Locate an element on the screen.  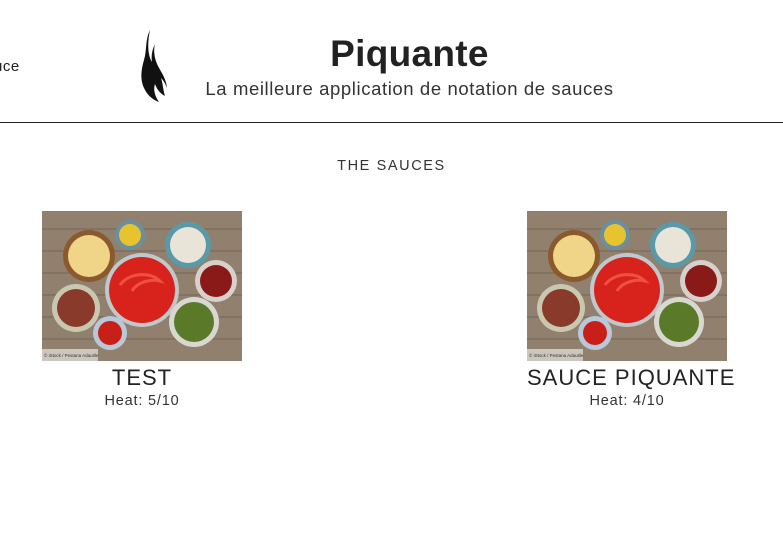
sauce-heat: Heat: 4/10 is located at coordinates (627, 401).